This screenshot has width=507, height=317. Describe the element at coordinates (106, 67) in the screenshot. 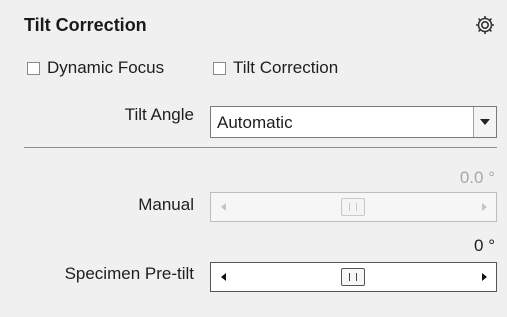

I see `dynamic-focus-label: Dynamic Focus` at that location.